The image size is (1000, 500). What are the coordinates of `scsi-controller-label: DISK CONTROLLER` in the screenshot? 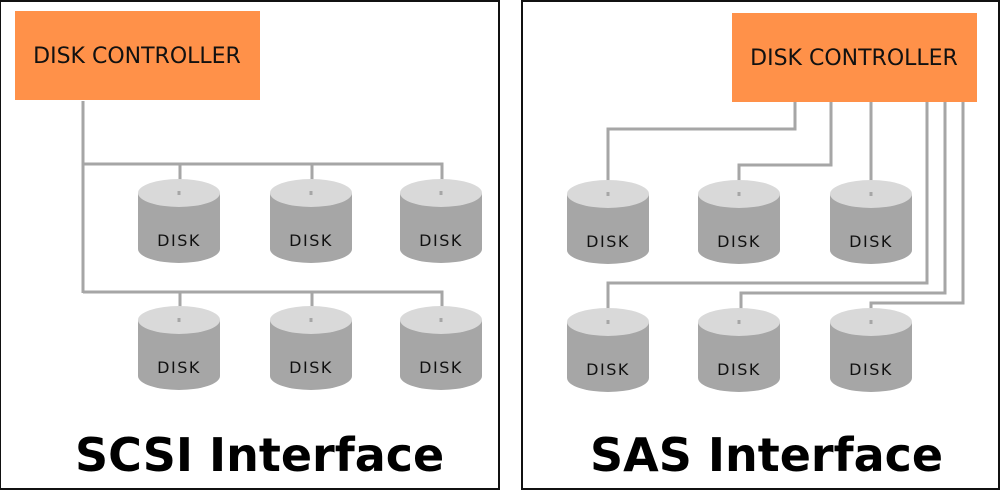 It's located at (137, 56).